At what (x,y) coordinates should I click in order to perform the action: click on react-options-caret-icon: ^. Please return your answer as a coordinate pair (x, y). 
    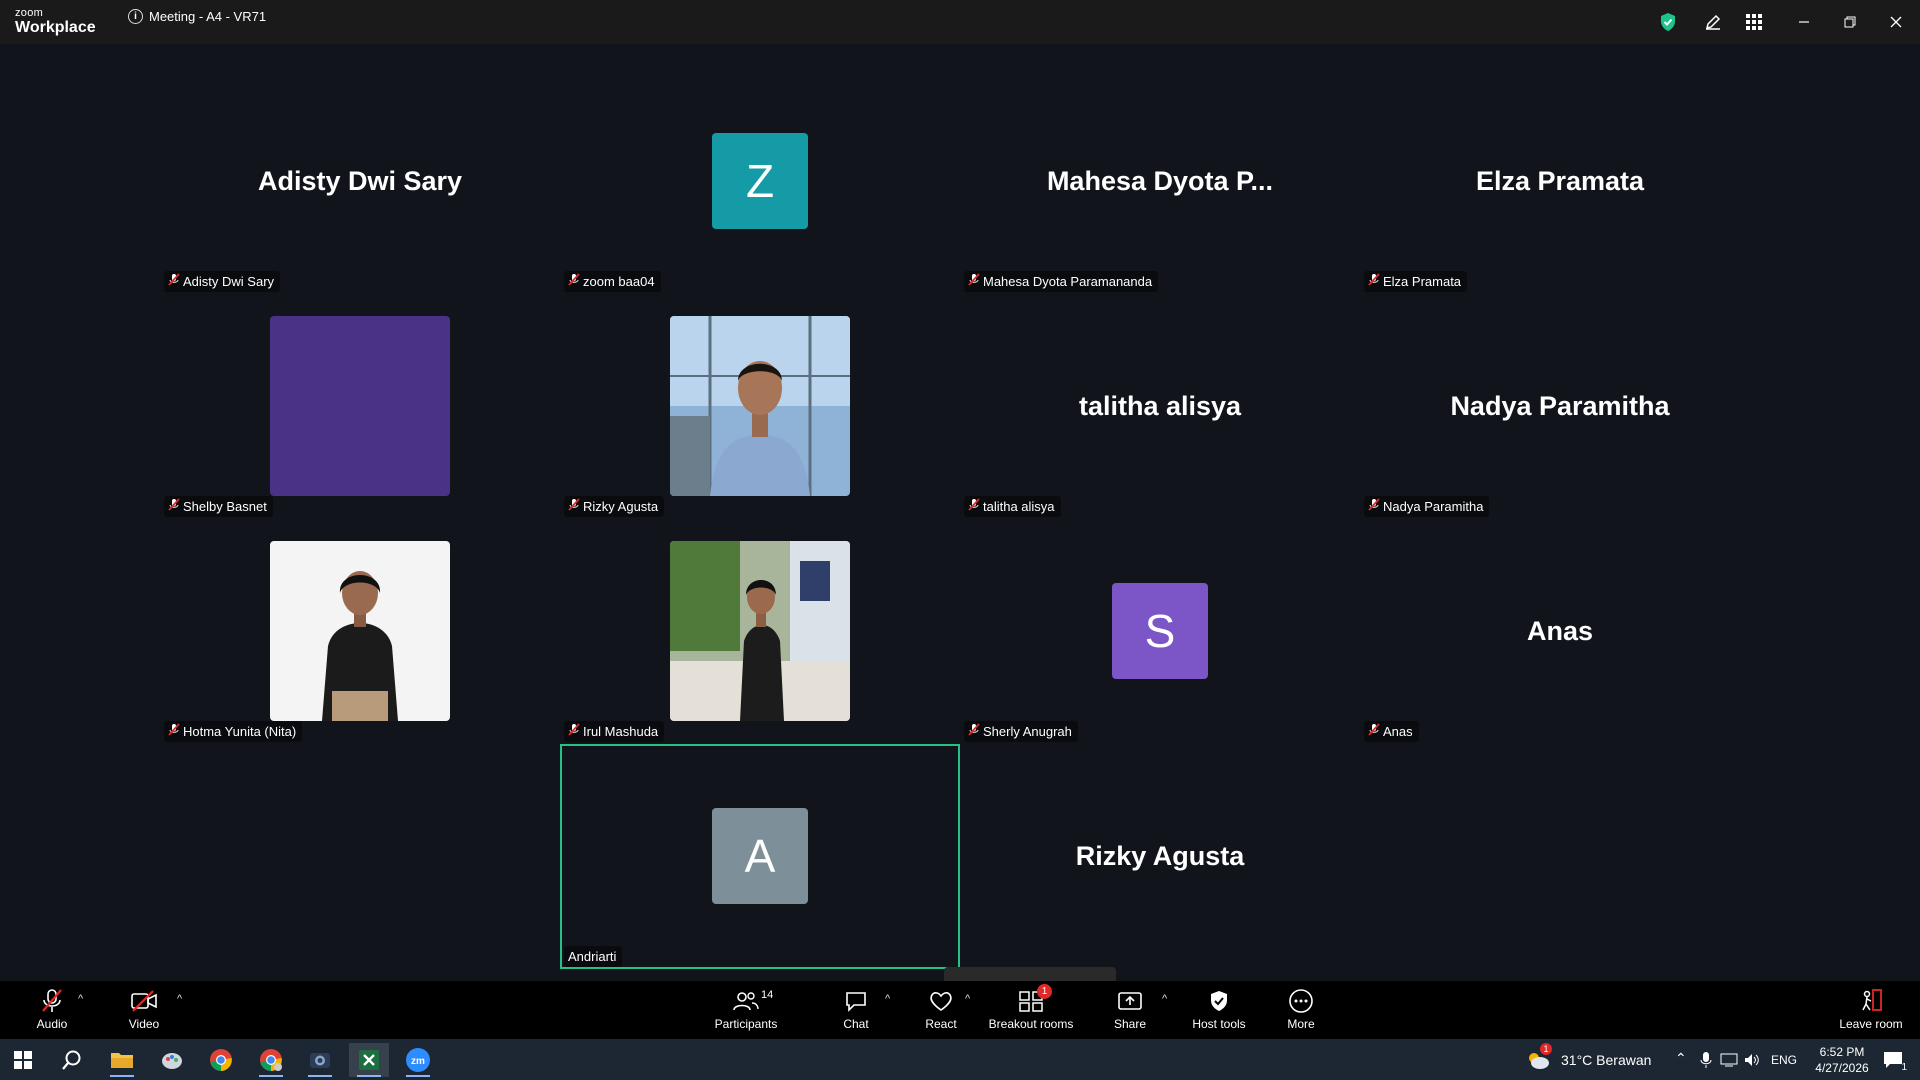
    Looking at the image, I should click on (967, 999).